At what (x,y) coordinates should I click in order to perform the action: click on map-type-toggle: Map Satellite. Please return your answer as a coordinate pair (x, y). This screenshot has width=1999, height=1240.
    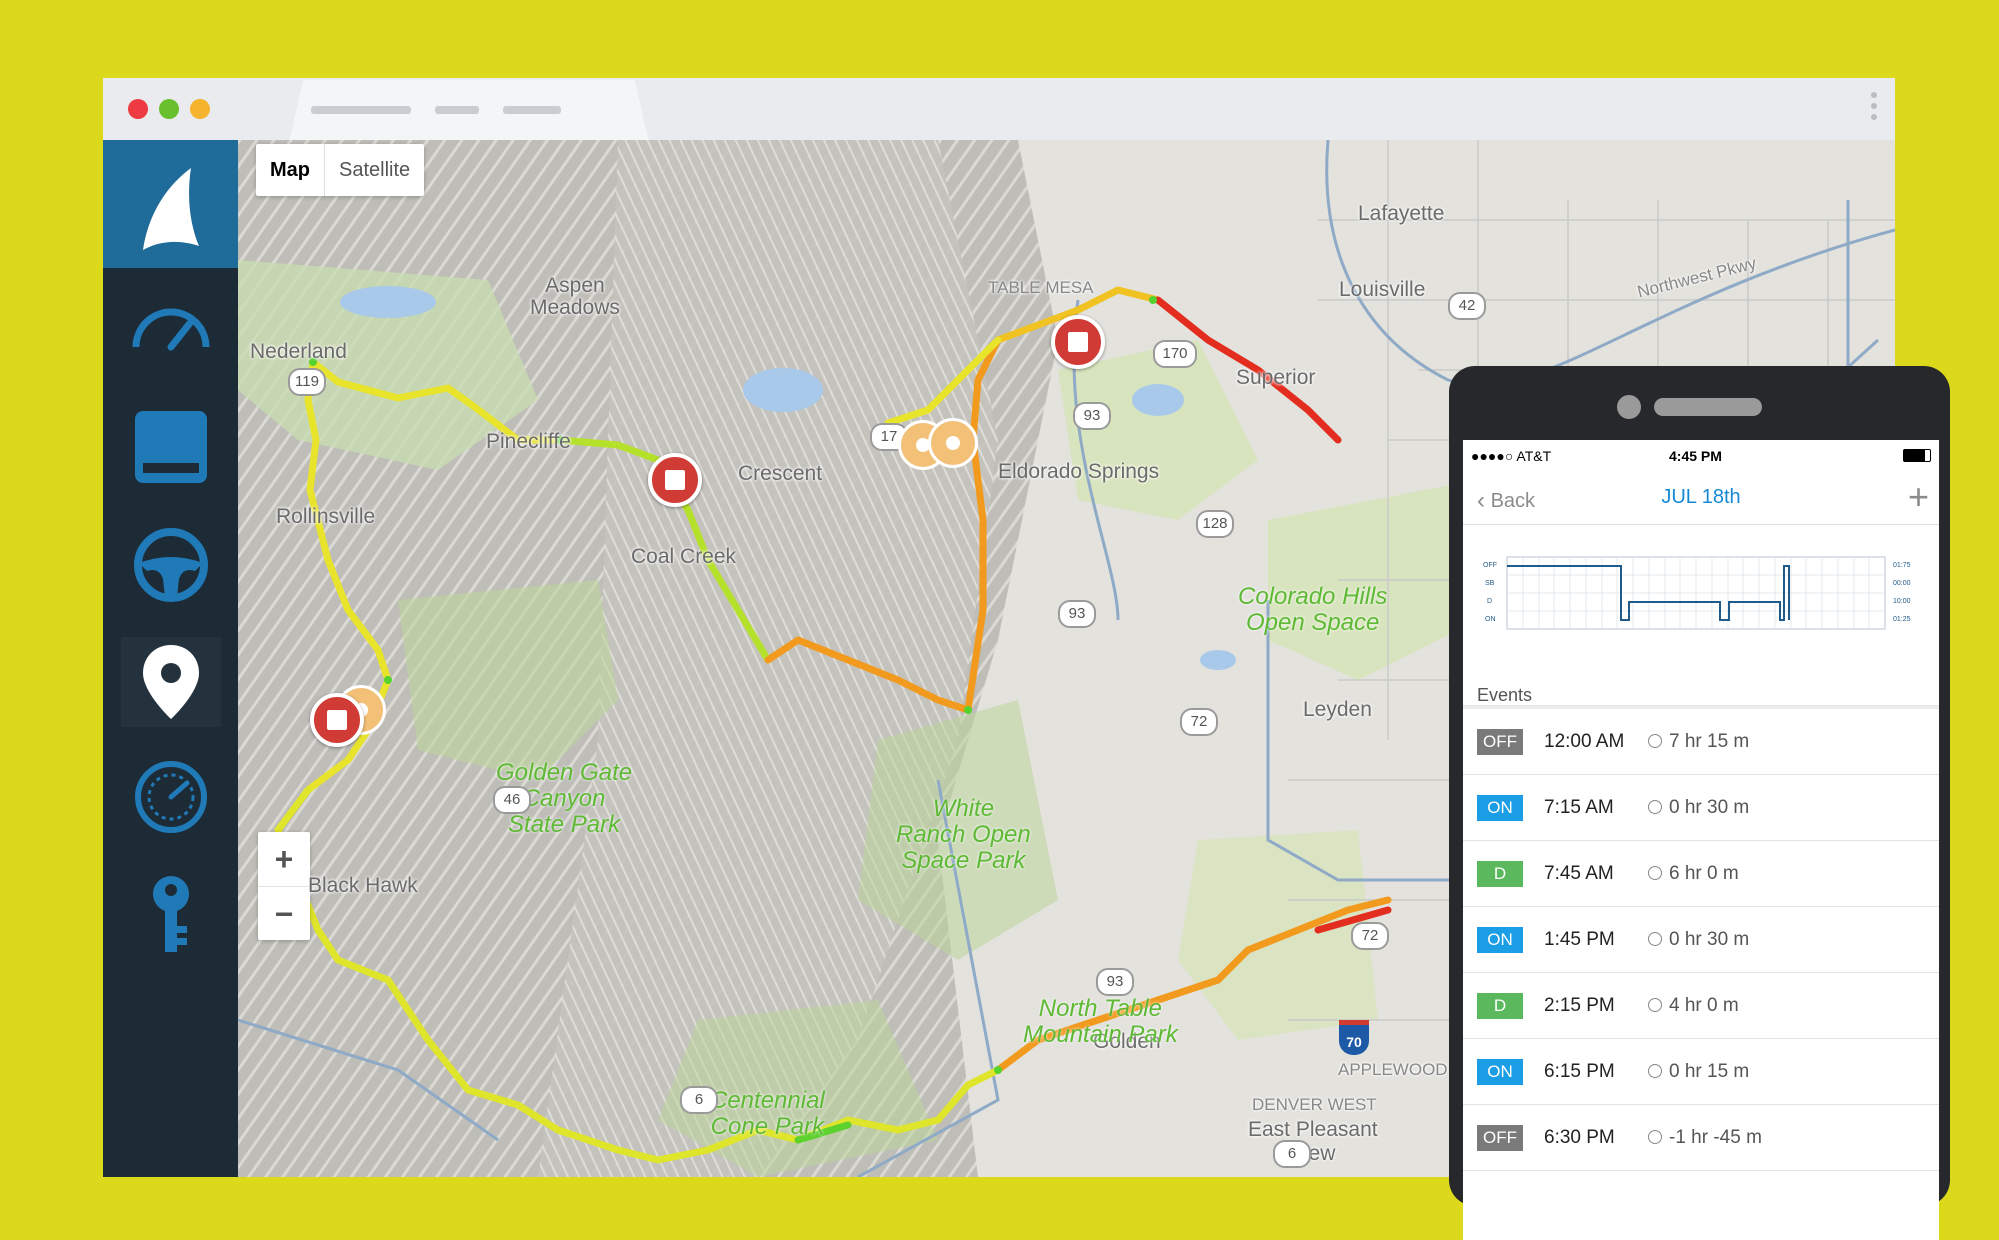
    Looking at the image, I should click on (340, 170).